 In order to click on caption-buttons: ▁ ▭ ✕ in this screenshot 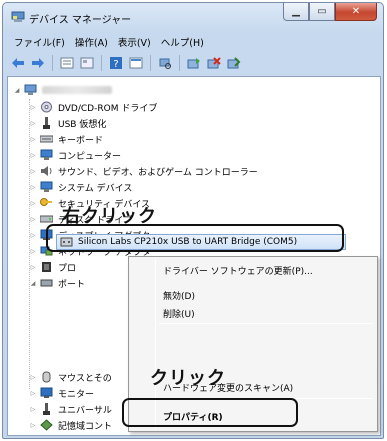, I will do `click(330, 12)`.